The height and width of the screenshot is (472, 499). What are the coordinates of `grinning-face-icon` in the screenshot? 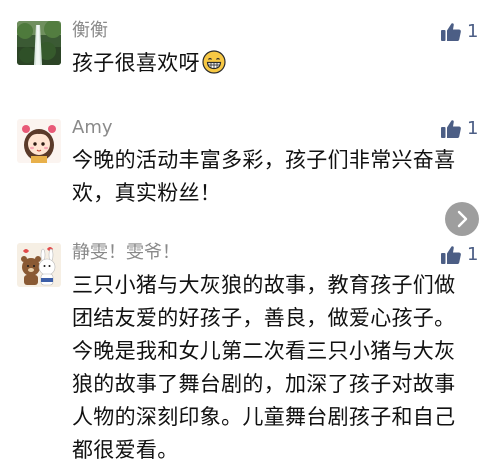 It's located at (214, 67).